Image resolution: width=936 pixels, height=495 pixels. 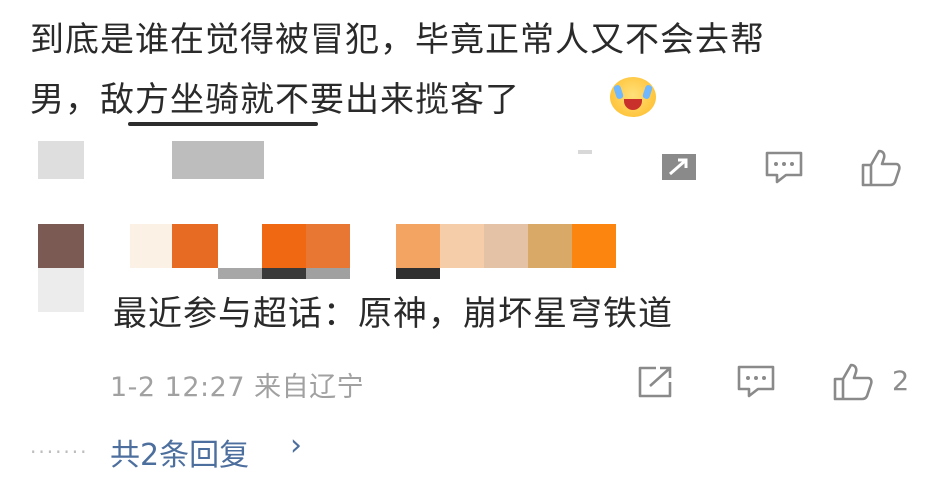 I want to click on view-replies-link: 共2条回复, so click(x=179, y=452).